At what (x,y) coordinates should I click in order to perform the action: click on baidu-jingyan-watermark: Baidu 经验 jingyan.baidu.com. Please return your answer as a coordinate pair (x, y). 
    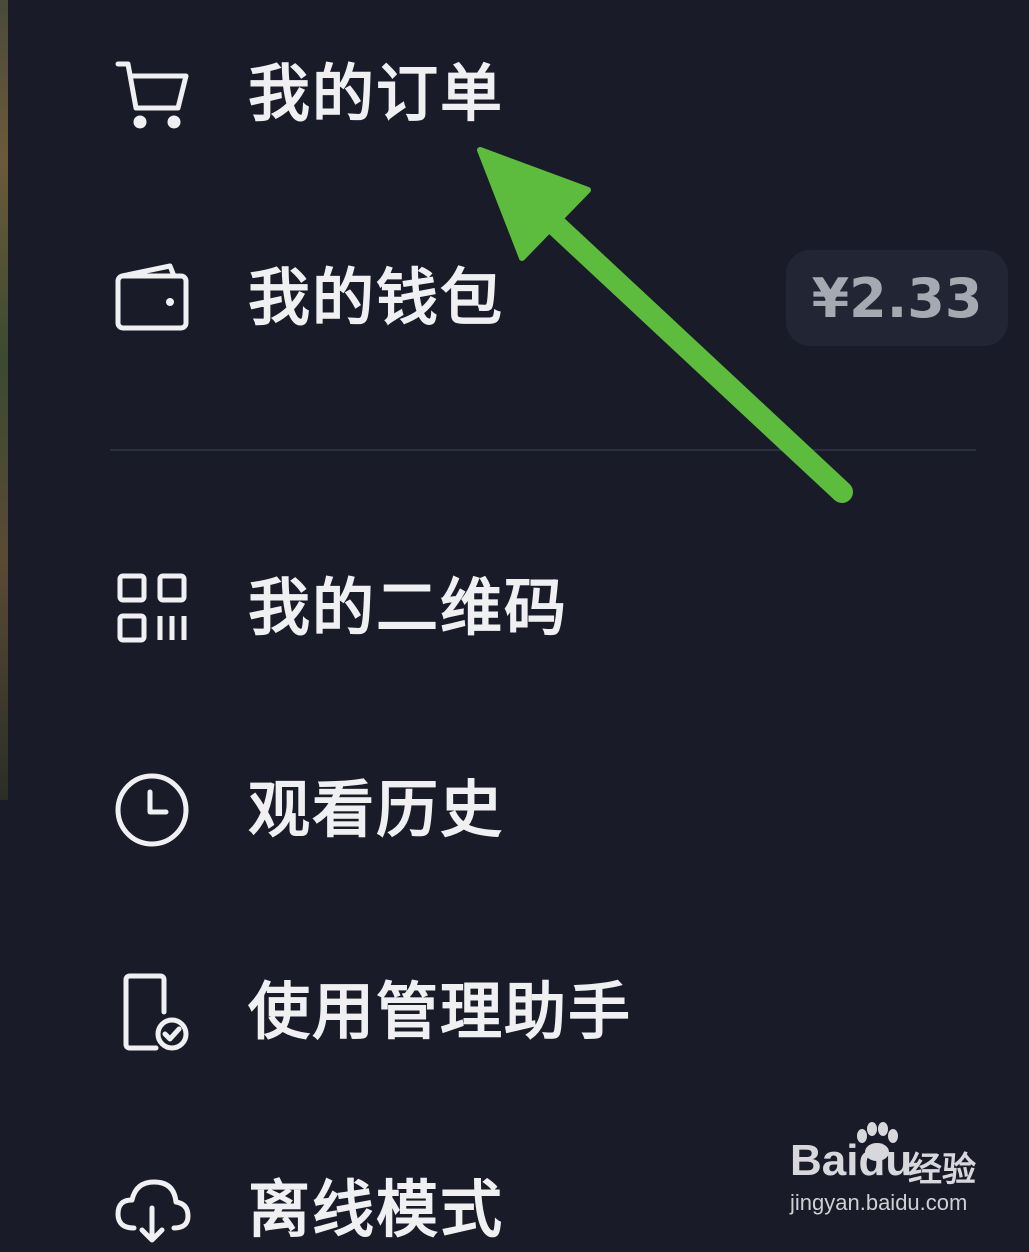
    Looking at the image, I should click on (900, 1175).